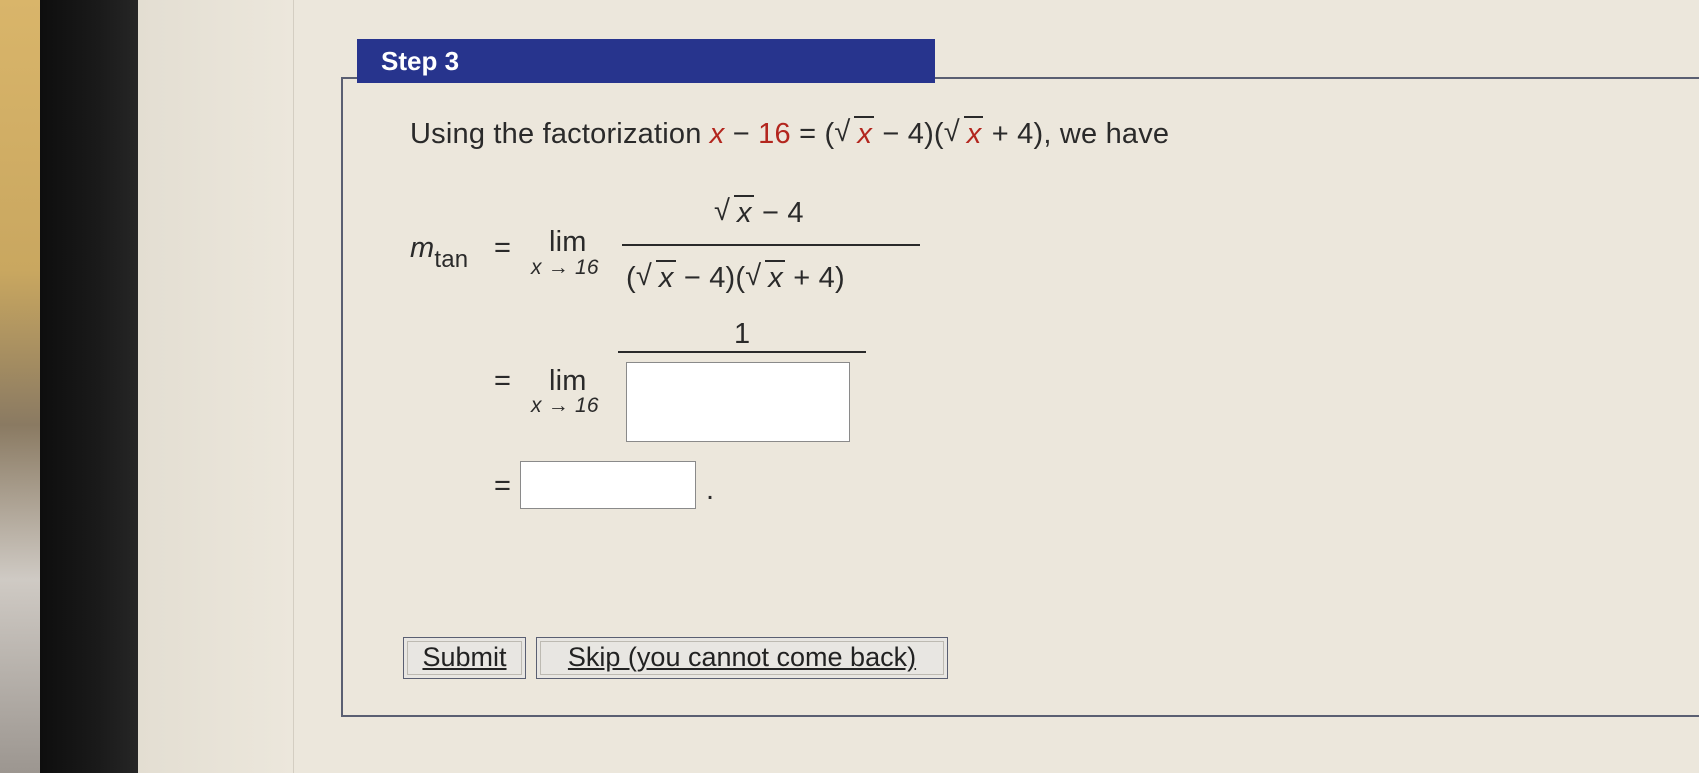 The image size is (1699, 773). Describe the element at coordinates (734, 212) in the screenshot. I see `sqrt-x-num: √ x` at that location.